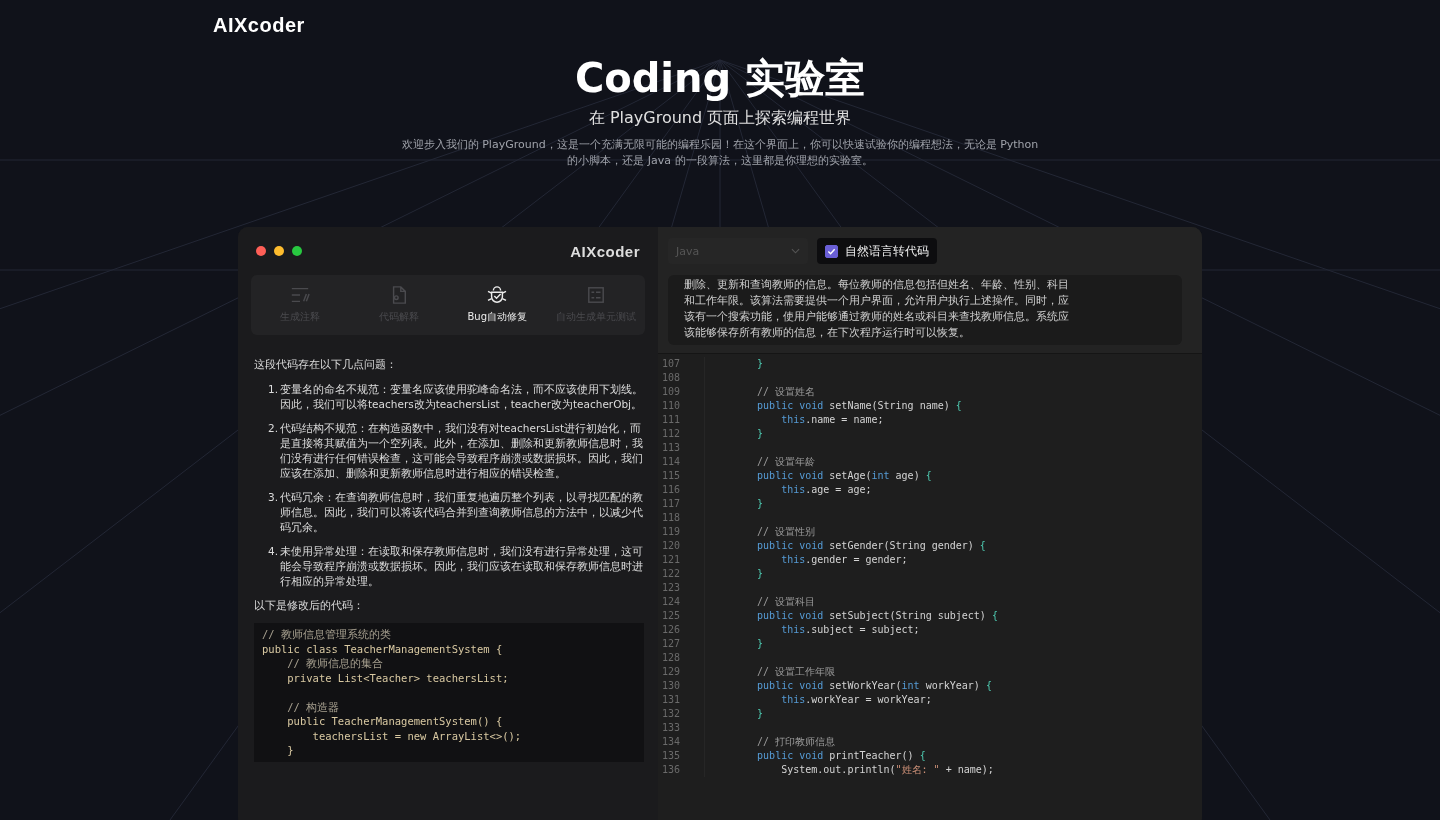 The width and height of the screenshot is (1440, 820). I want to click on line-number: 117, so click(681, 504).